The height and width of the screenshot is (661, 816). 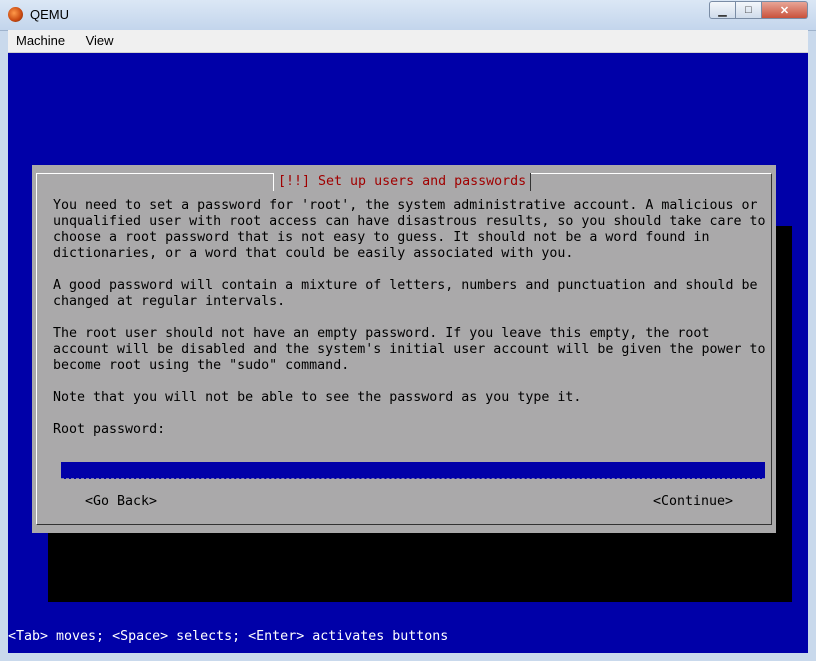 What do you see at coordinates (408, 15) in the screenshot?
I see `window-titlebar: QEMU ▁ □ ✕` at bounding box center [408, 15].